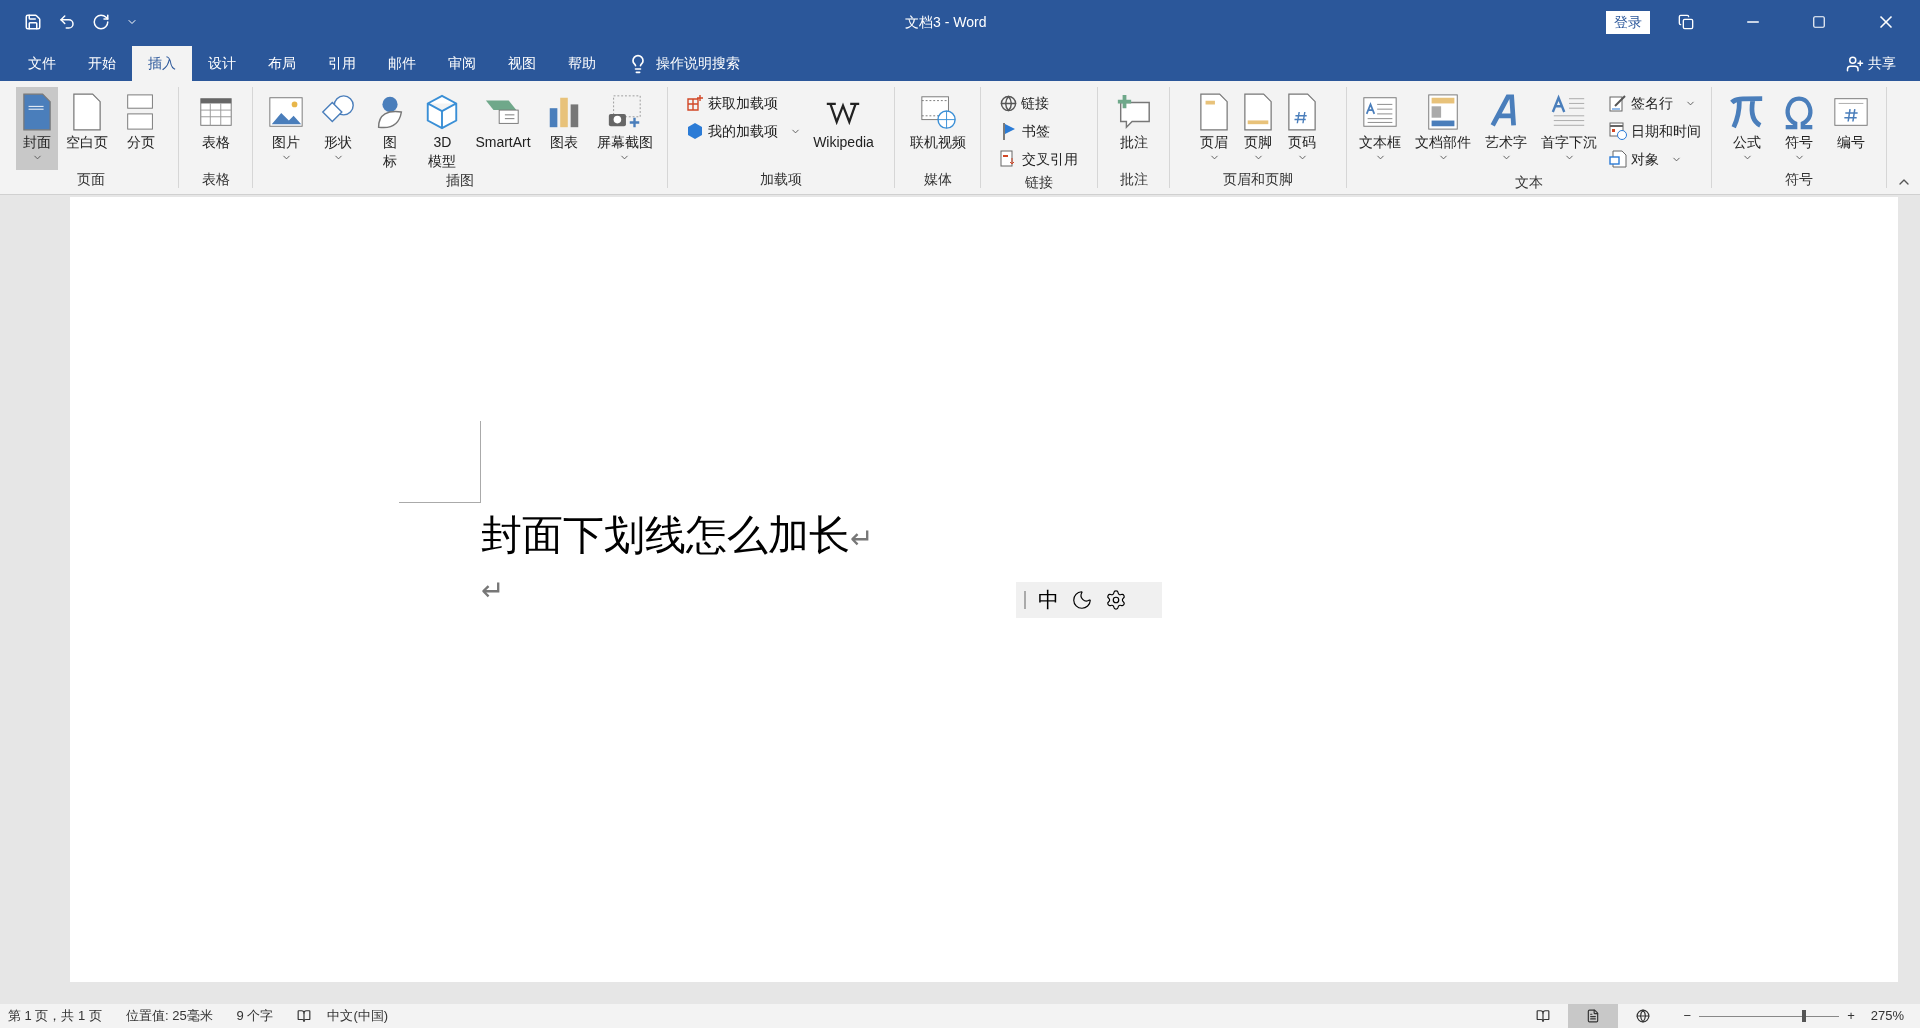 Image resolution: width=1920 pixels, height=1028 pixels. I want to click on ribbon-display-icon, so click(1686, 22).